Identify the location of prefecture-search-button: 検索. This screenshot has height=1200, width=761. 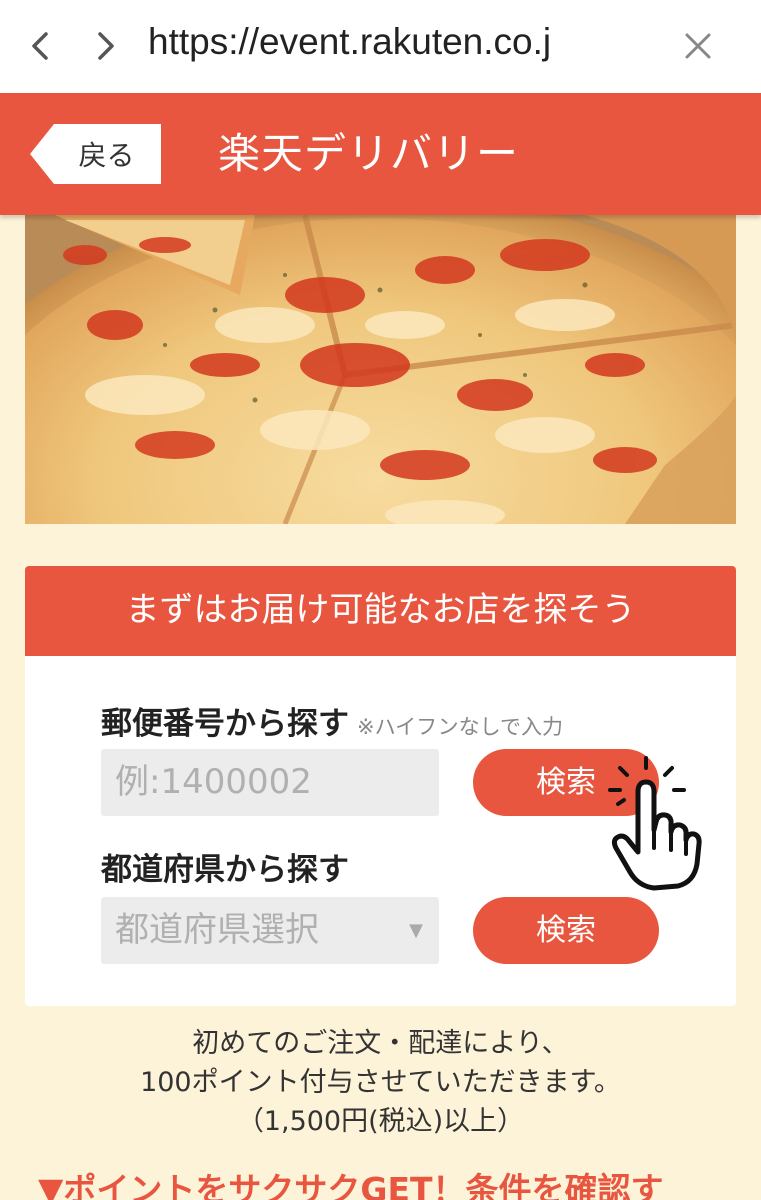
(566, 930).